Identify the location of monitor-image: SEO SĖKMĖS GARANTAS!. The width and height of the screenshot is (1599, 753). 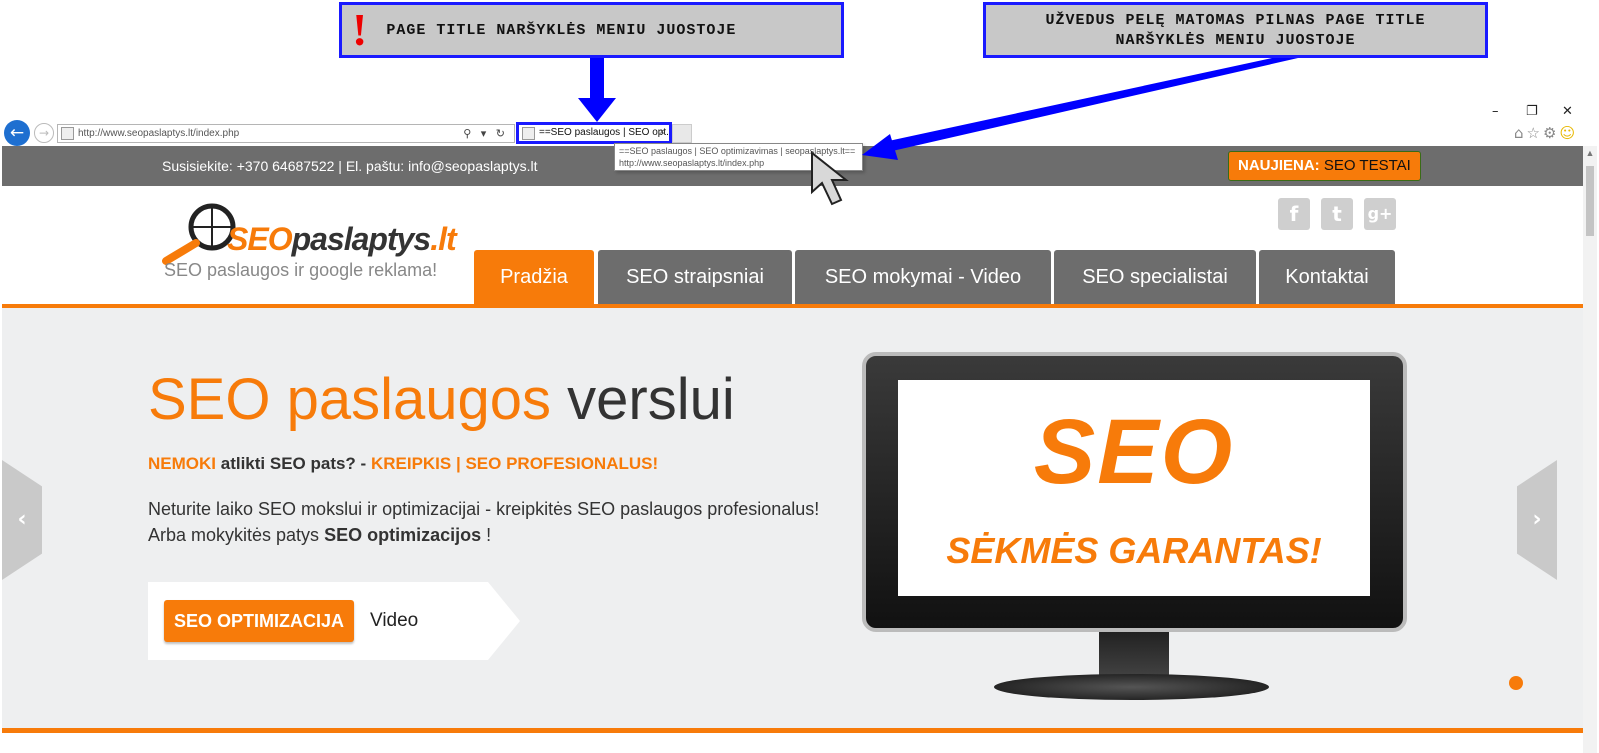
(1134, 492).